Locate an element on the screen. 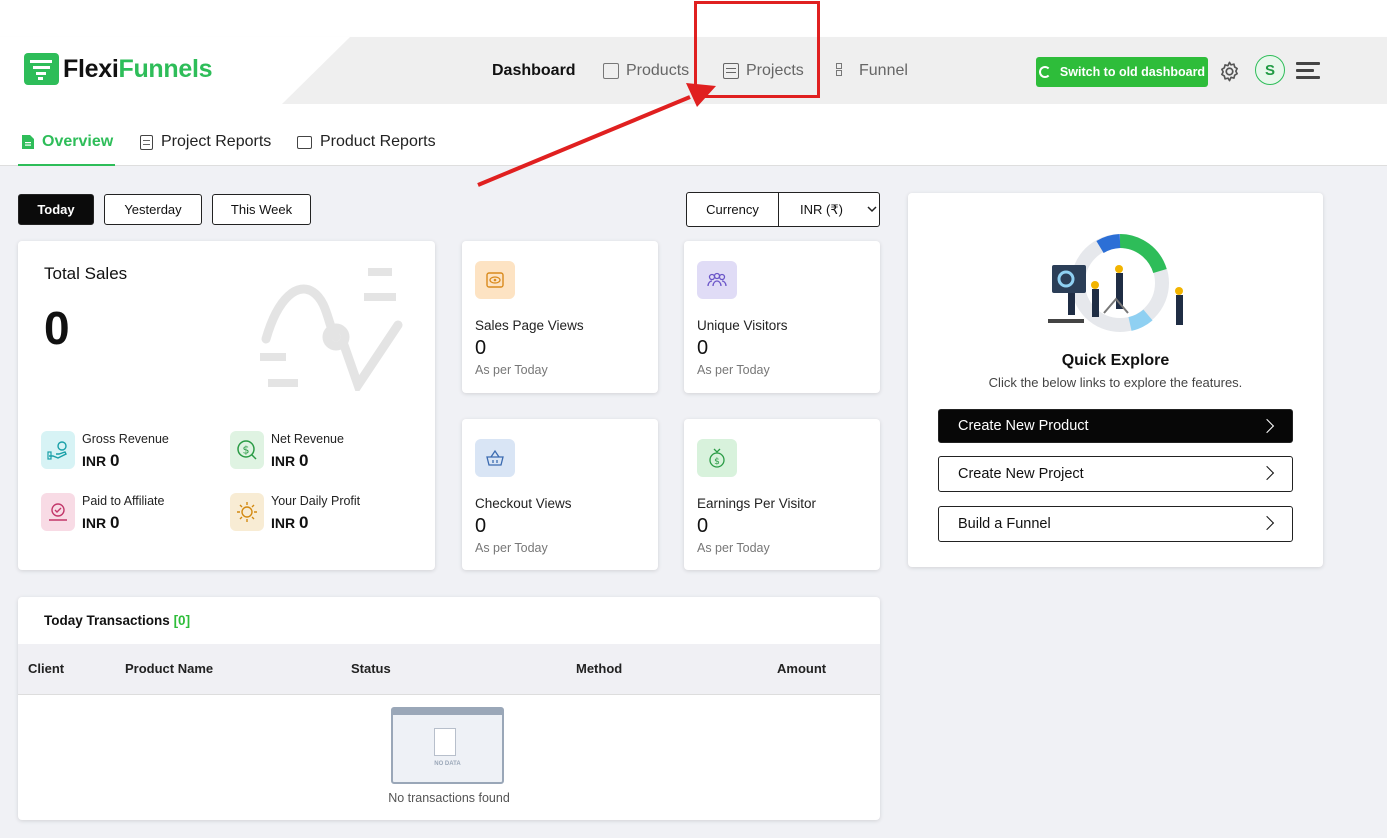  tab-project-reports: Project Reports is located at coordinates (205, 142).